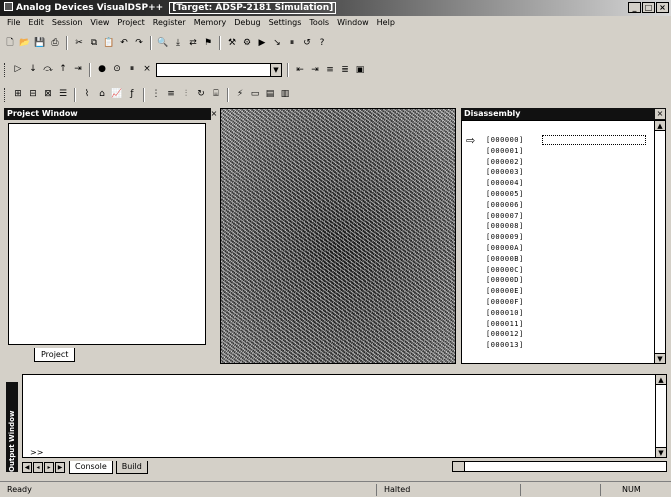 The image size is (671, 497). I want to click on menu-debug: Debug, so click(247, 23).